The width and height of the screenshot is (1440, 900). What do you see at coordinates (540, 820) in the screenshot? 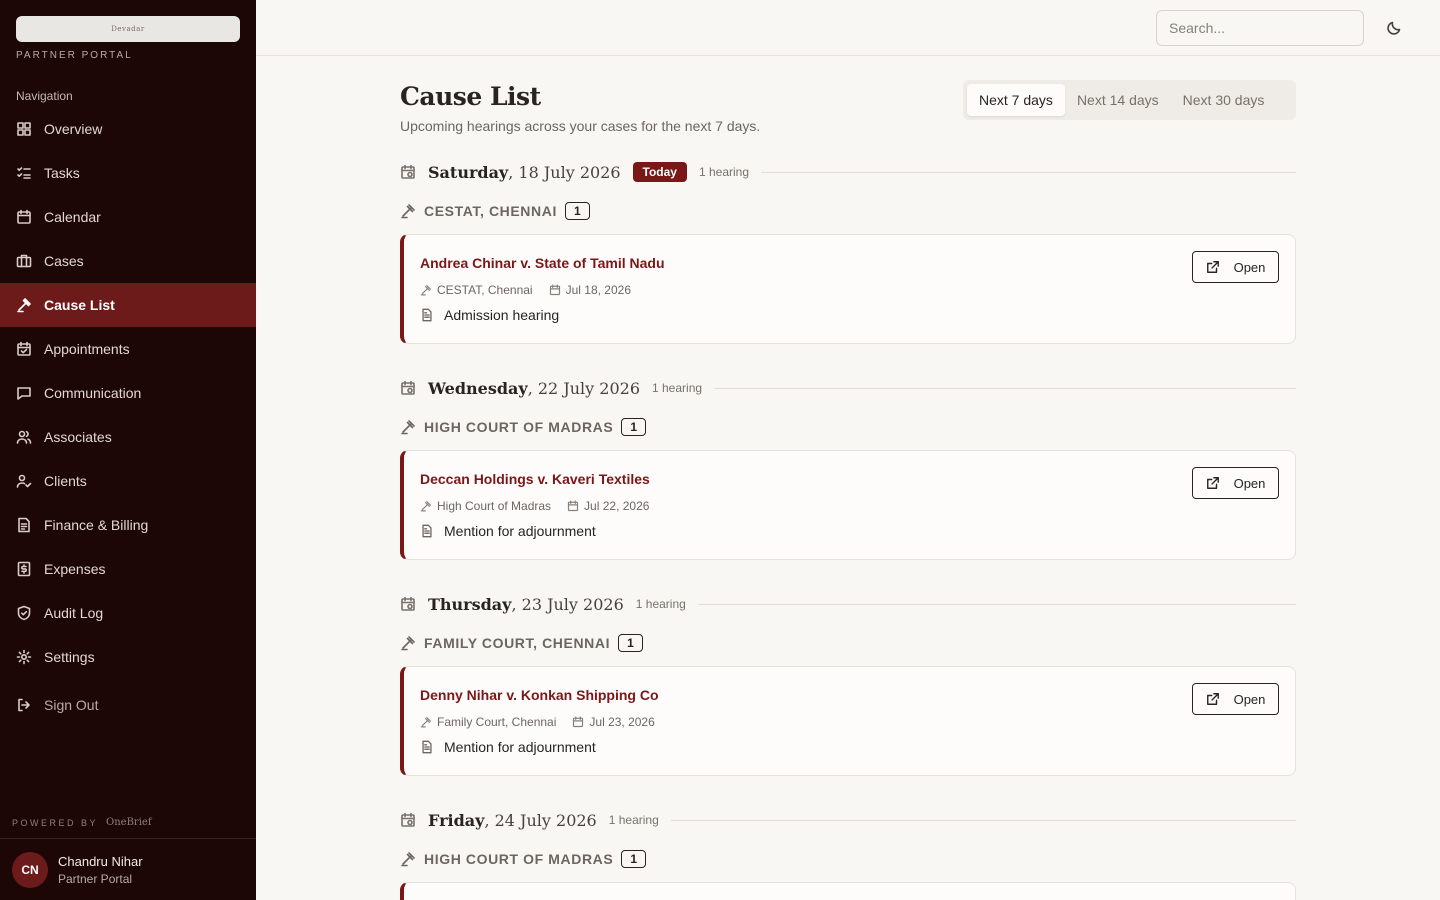
I see `day-date: , 24 July 2026` at bounding box center [540, 820].